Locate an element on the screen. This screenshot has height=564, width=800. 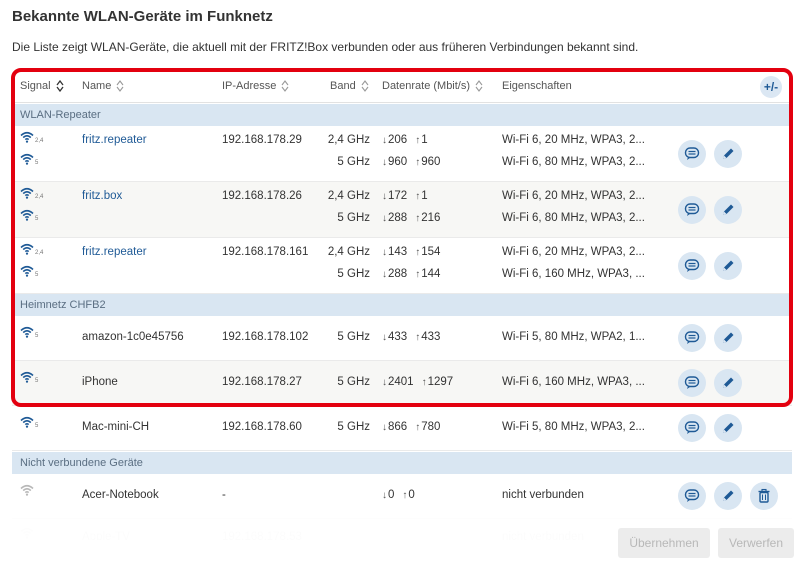
column-toggle-label: +/- is located at coordinates (771, 87).